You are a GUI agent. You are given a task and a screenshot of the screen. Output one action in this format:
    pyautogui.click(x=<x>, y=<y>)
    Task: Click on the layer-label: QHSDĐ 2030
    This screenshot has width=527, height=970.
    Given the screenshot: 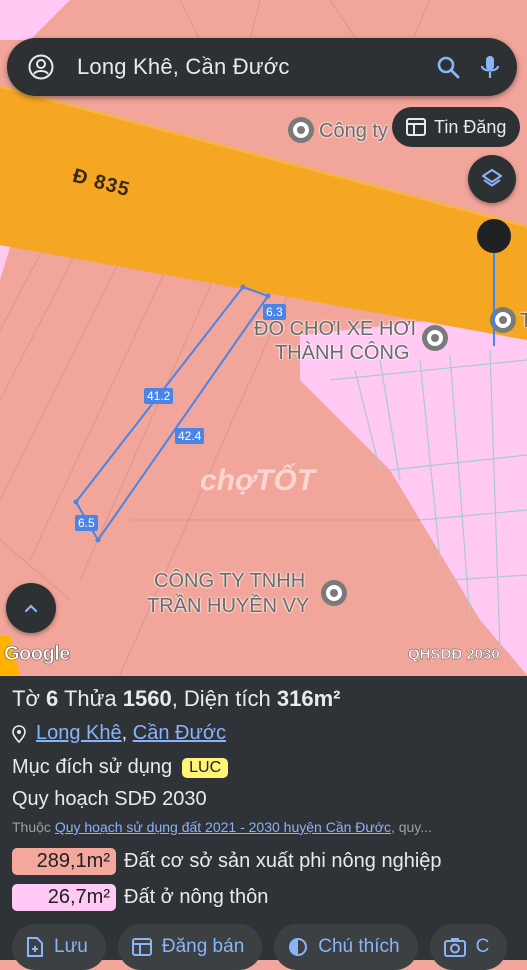 What is the action you would take?
    pyautogui.click(x=454, y=654)
    